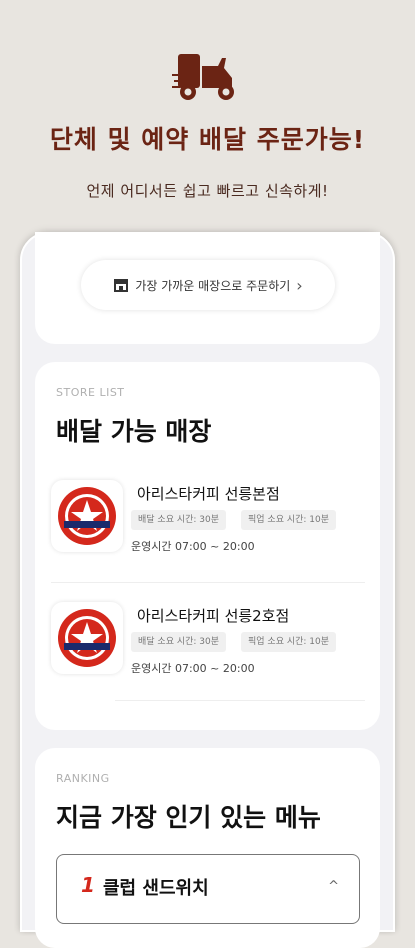 The image size is (415, 948). What do you see at coordinates (213, 285) in the screenshot?
I see `nearest-store-label: 가장 가까운 매장으로 주문하기` at bounding box center [213, 285].